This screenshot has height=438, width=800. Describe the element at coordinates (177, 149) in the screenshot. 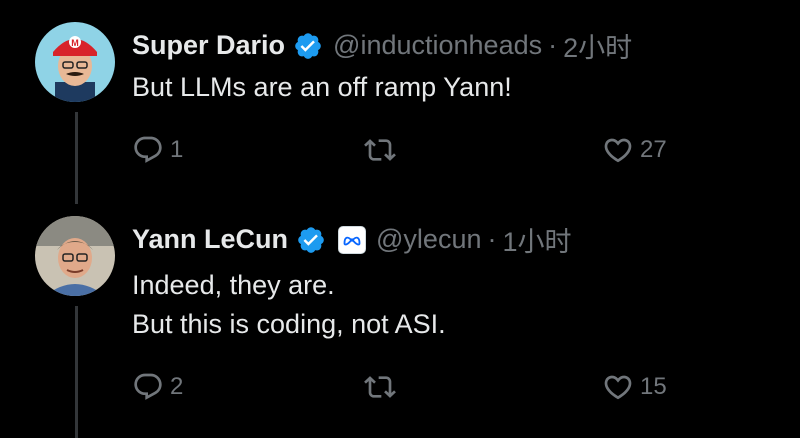

I see `reply-count: 1` at that location.